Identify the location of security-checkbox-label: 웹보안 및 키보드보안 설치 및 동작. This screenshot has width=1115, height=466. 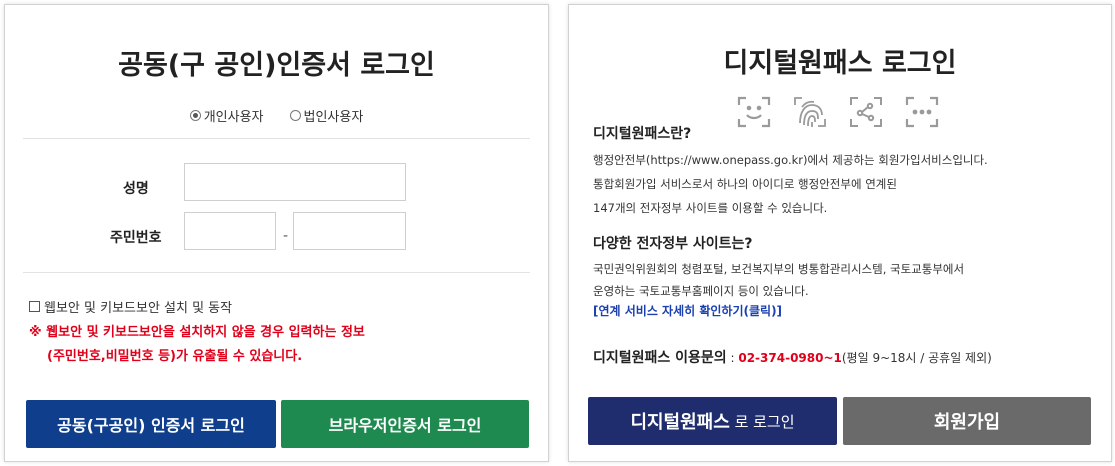
(138, 308).